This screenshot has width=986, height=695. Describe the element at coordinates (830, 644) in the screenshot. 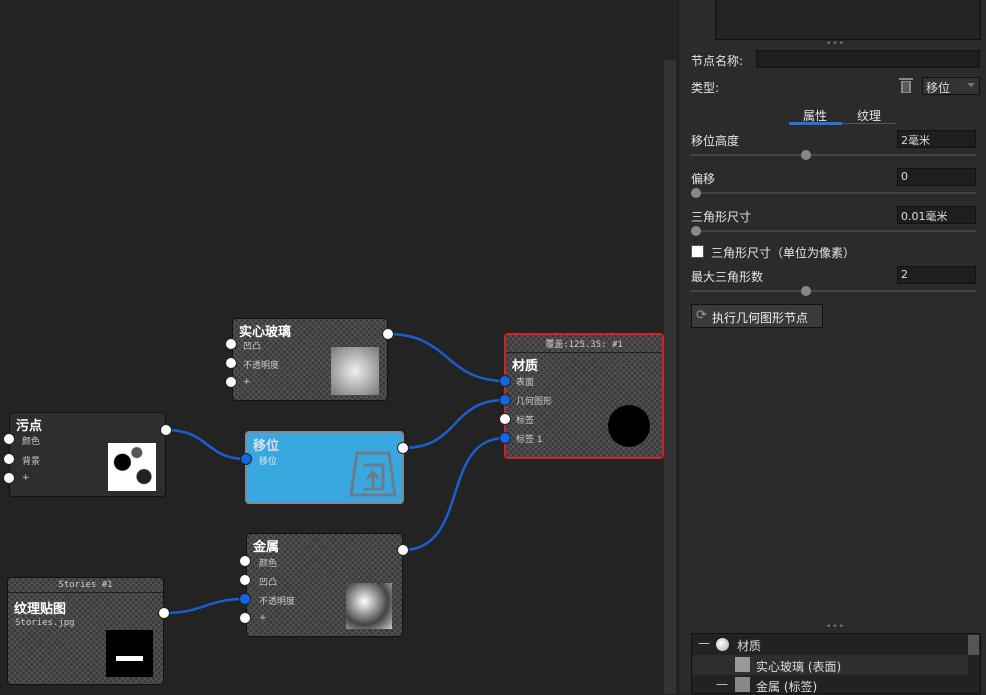

I see `tree-item: — 材质` at that location.